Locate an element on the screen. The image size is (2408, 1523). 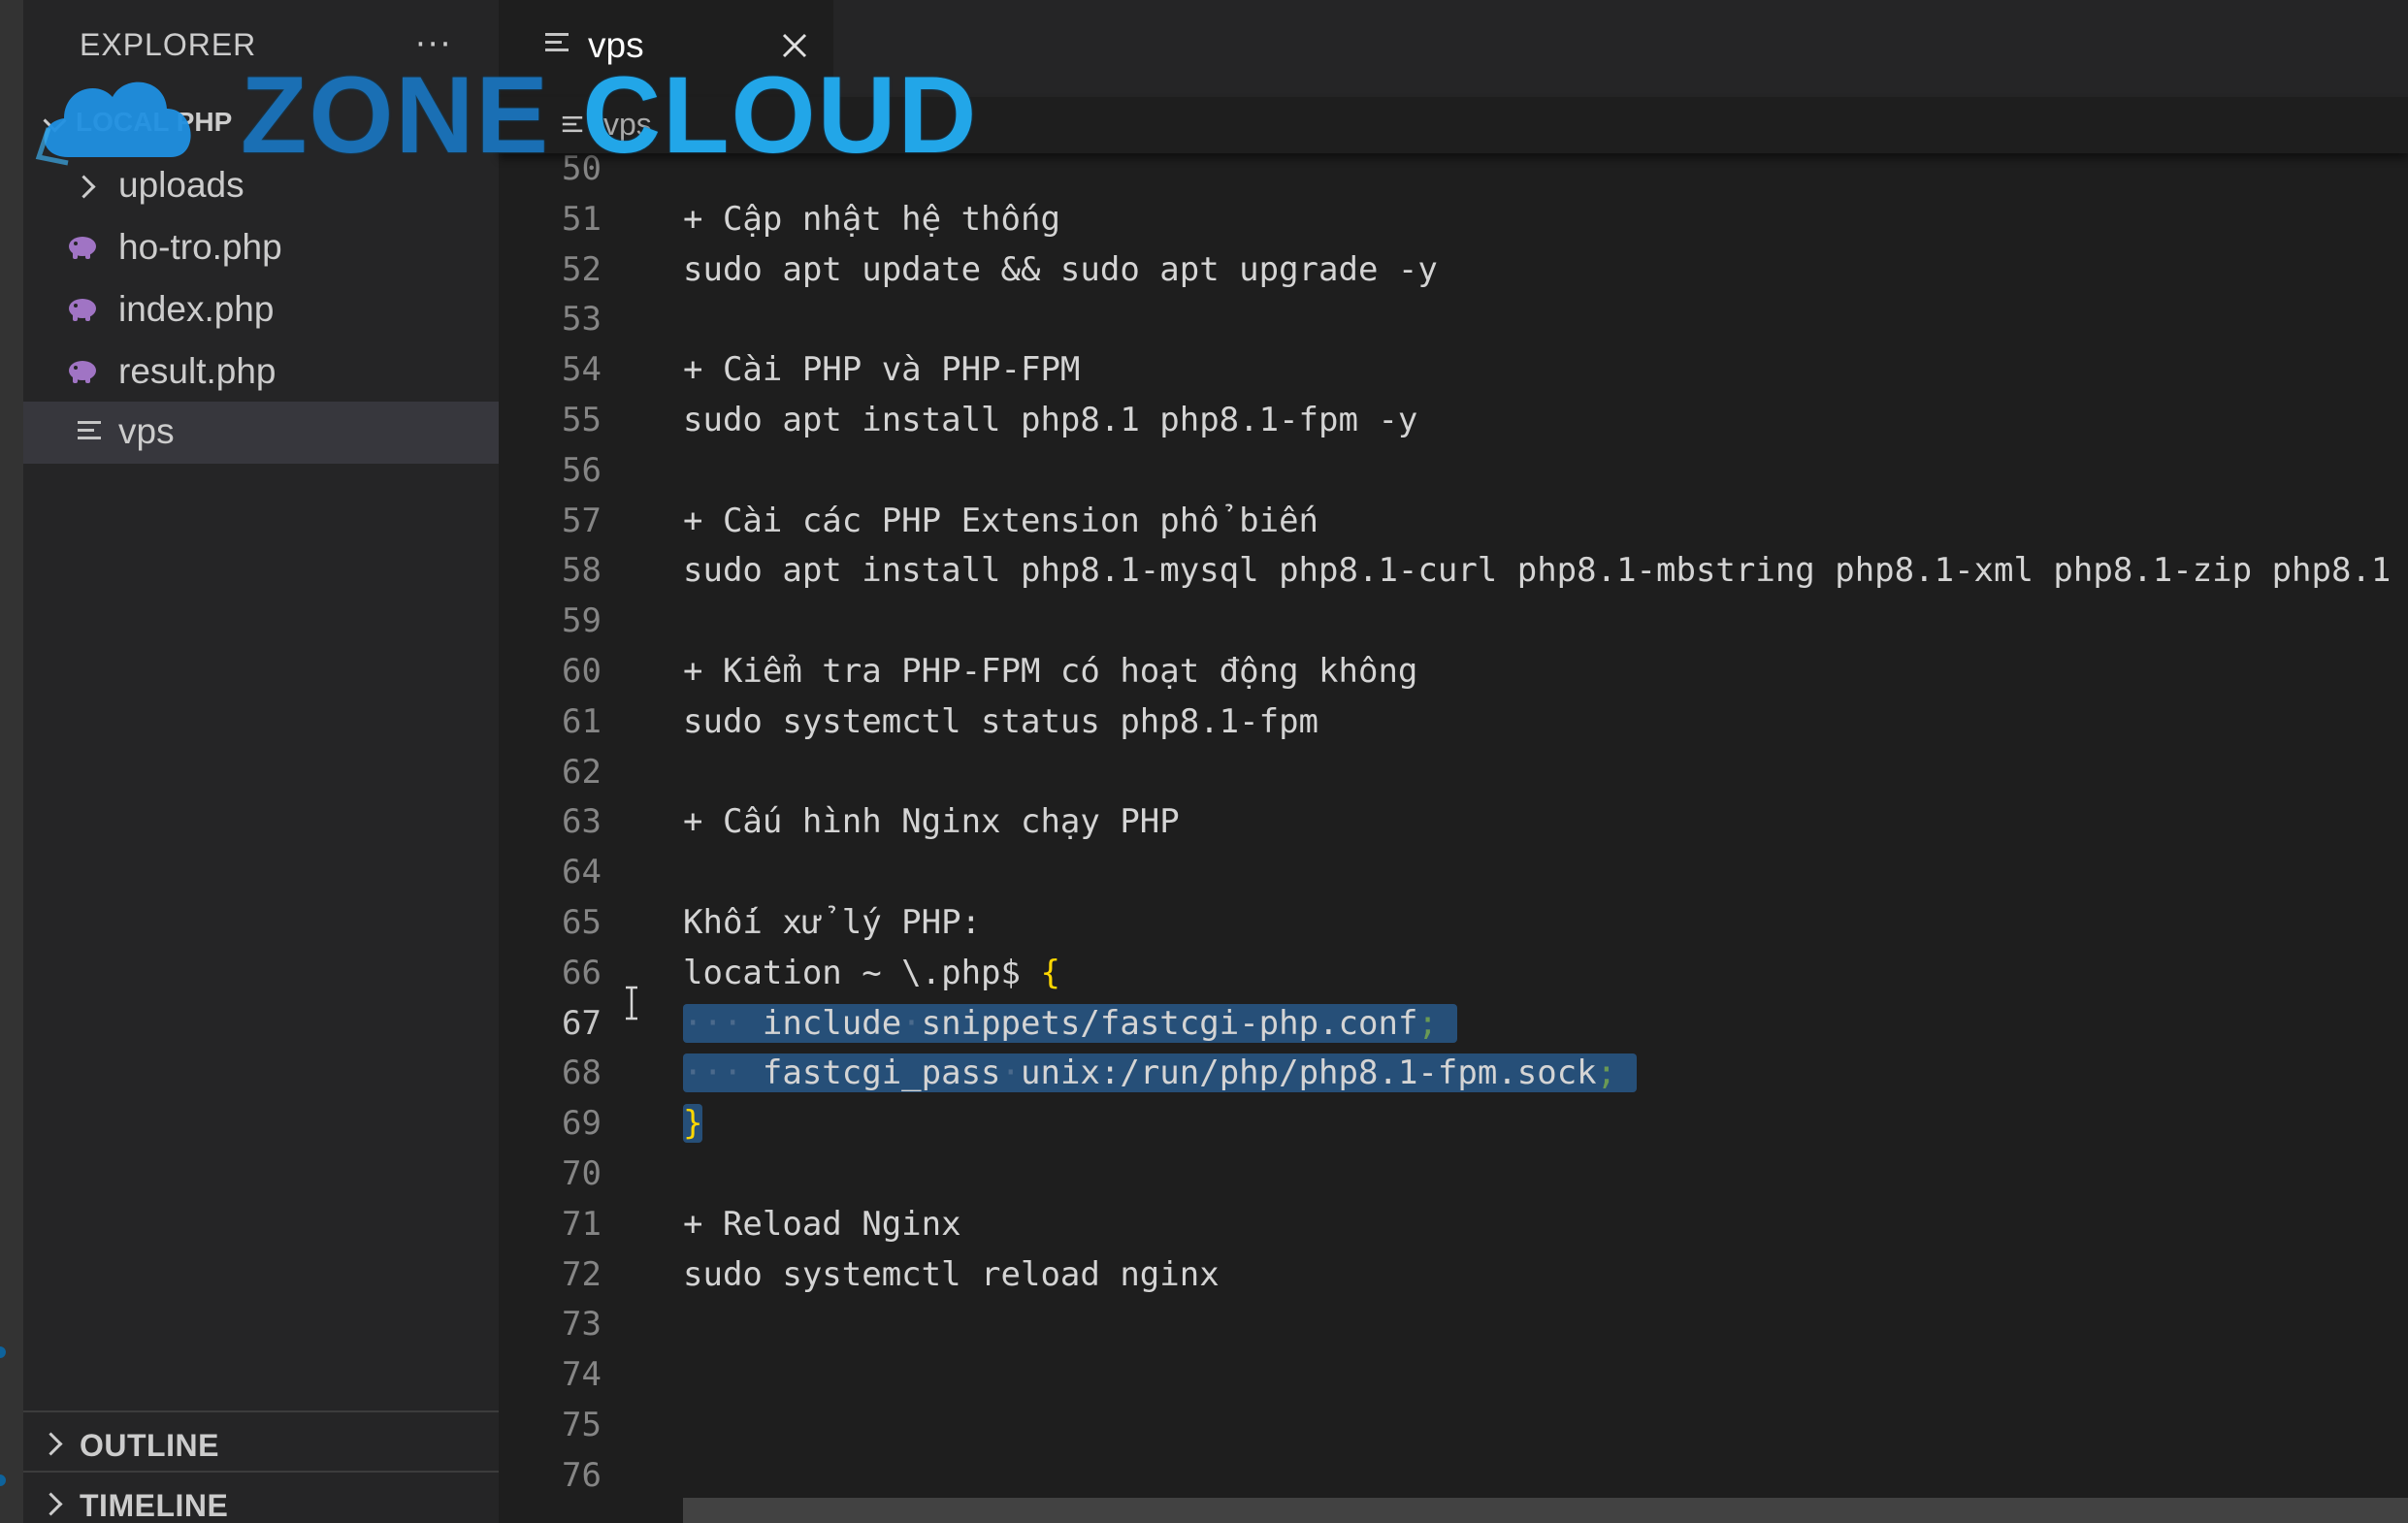
line-content: sudo systemctl reload nginx is located at coordinates (951, 1274).